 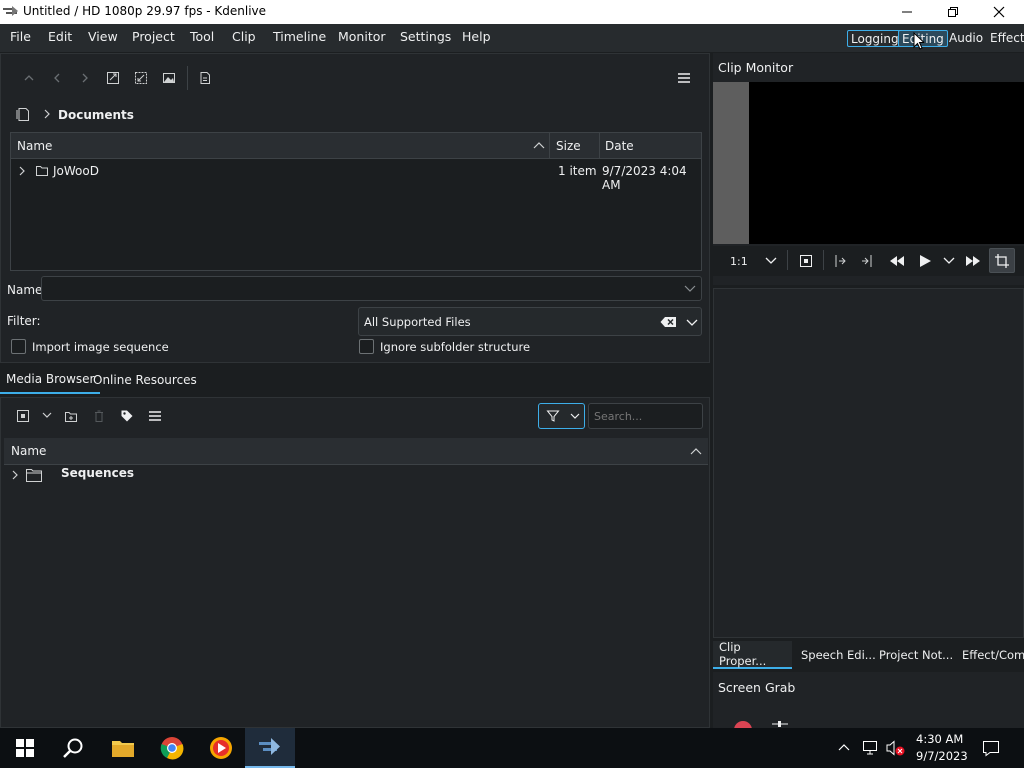 I want to click on document-icon, so click(x=205, y=78).